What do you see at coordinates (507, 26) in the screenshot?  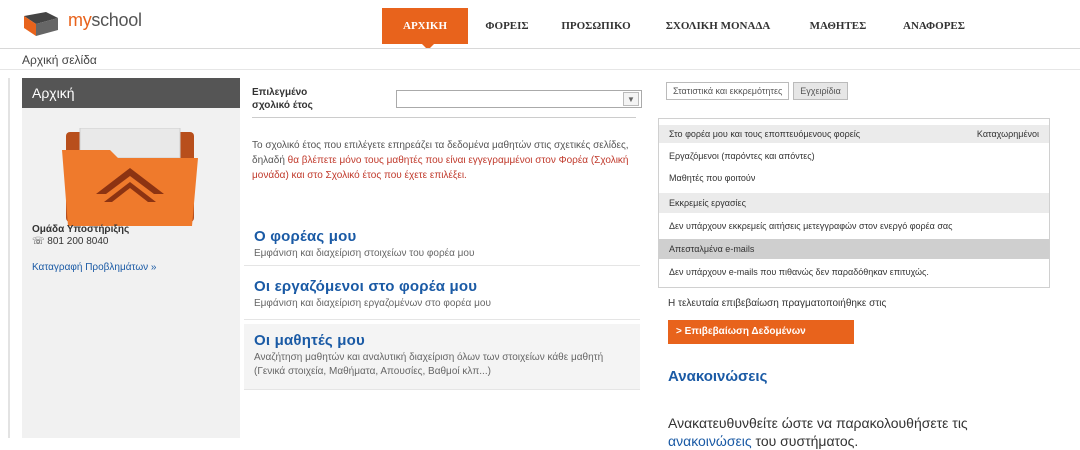 I see `nav-organizations: ΦΟΡΕΙΣ` at bounding box center [507, 26].